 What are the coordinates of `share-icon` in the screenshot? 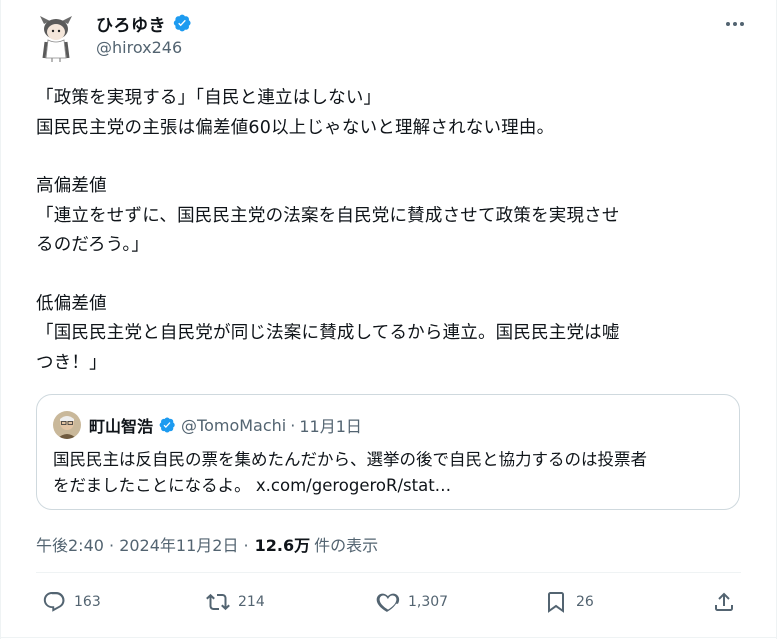 It's located at (724, 601).